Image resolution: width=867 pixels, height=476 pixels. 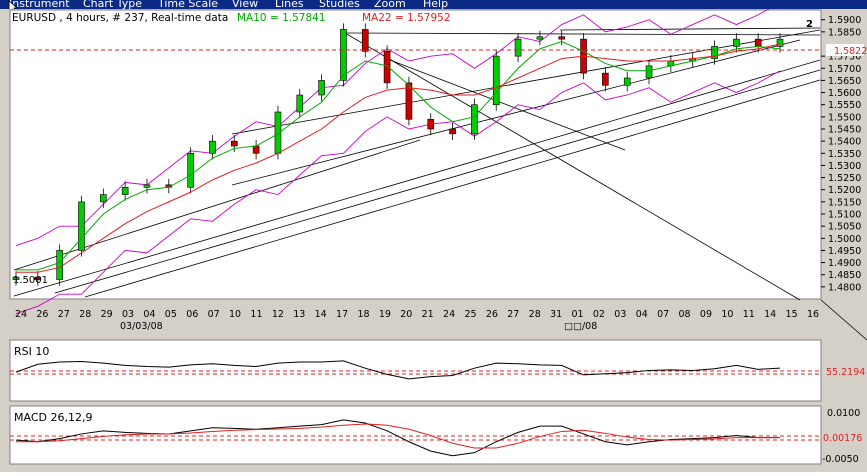 I want to click on month-label-march: 03/03/08, so click(x=141, y=326).